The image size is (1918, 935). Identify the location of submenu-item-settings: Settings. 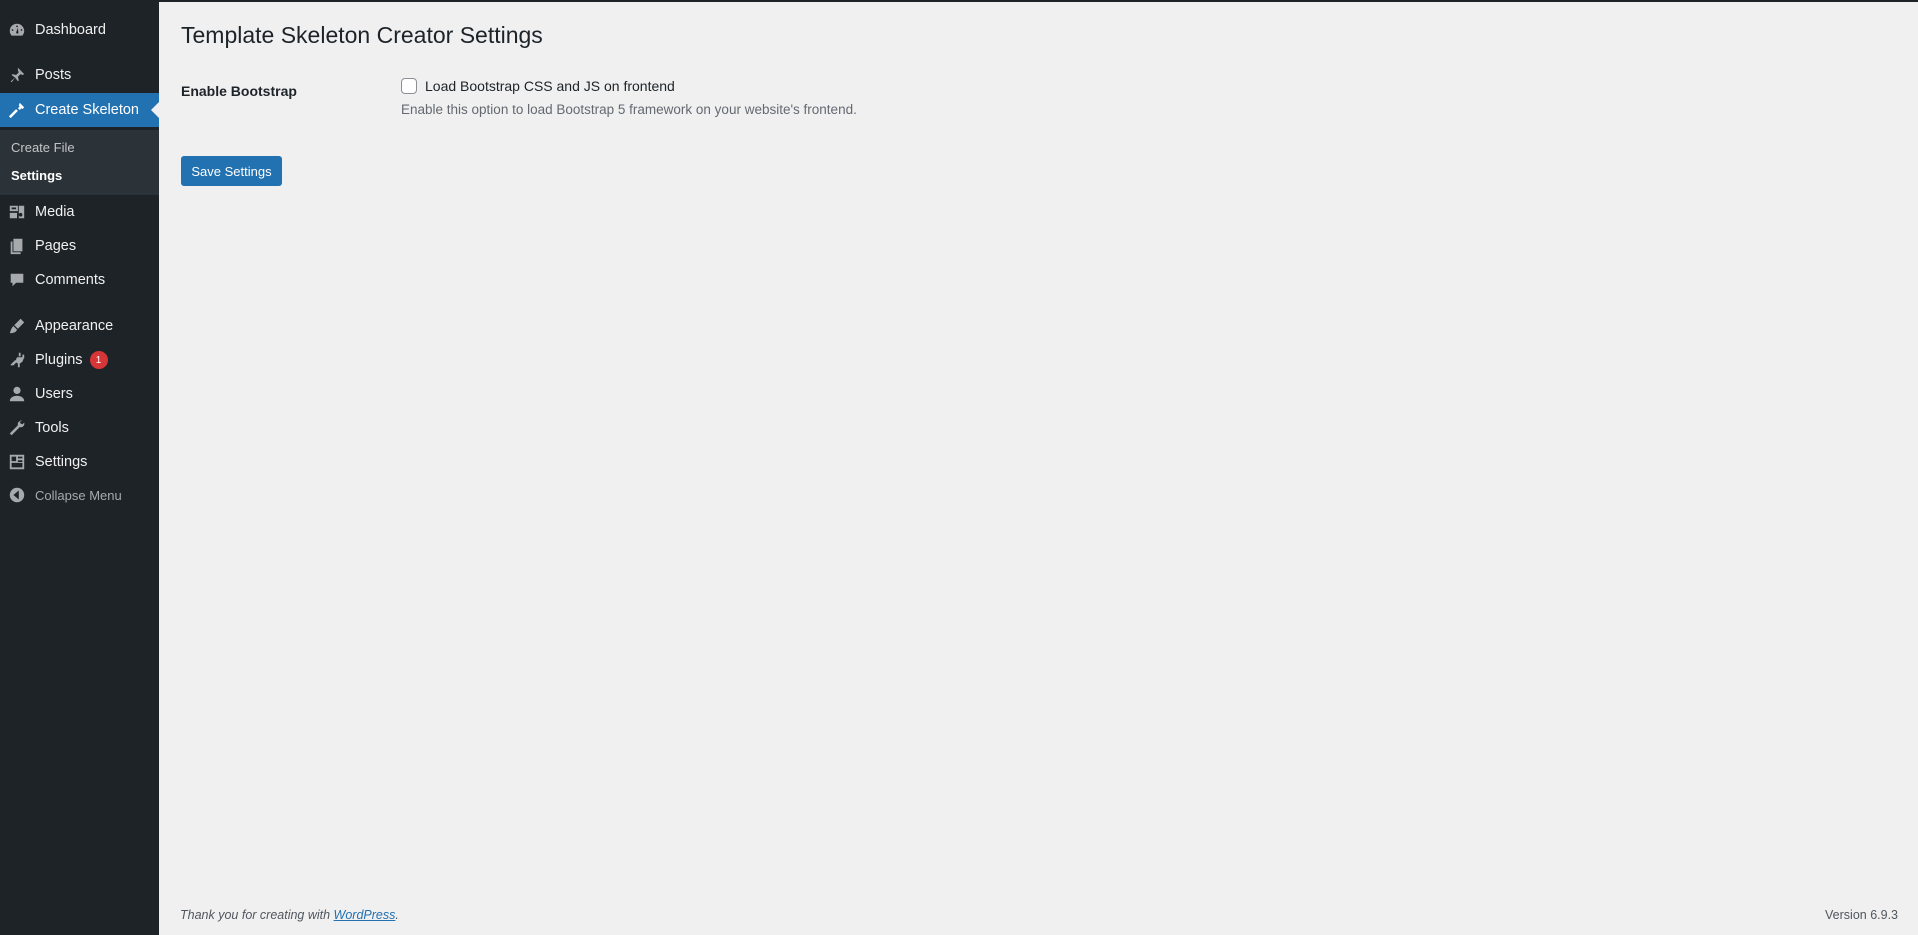
(36, 175).